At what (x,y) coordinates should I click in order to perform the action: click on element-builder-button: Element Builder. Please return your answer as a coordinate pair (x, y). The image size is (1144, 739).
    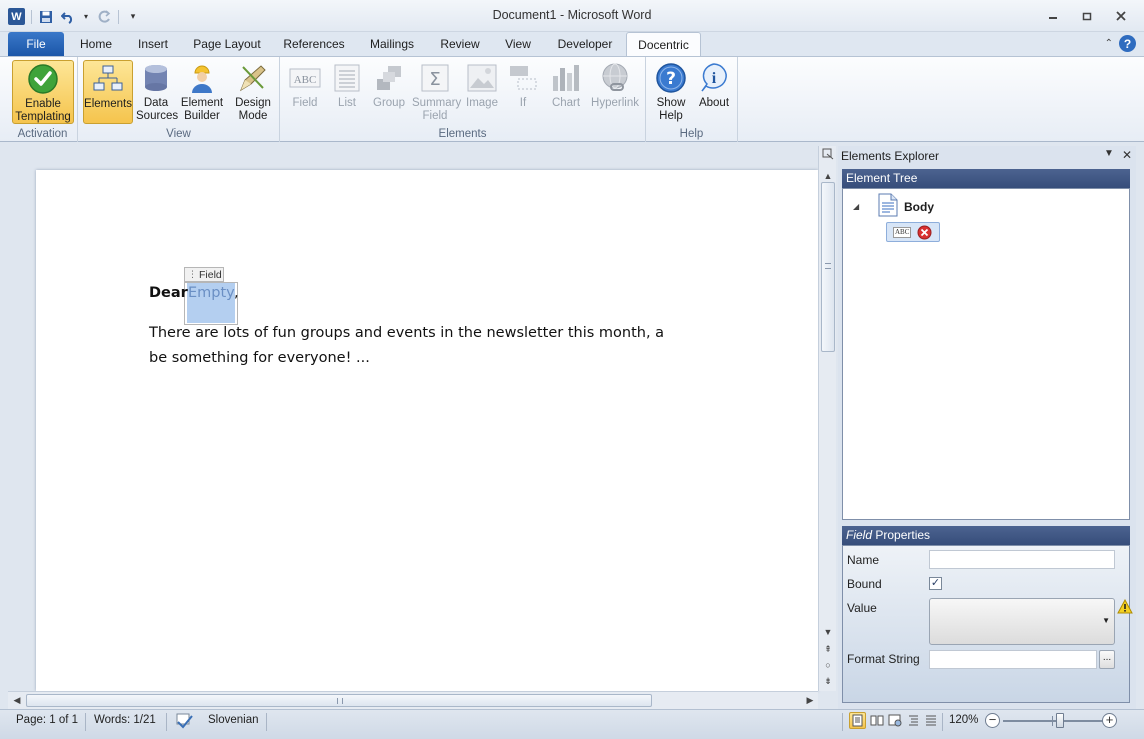
    Looking at the image, I should click on (202, 92).